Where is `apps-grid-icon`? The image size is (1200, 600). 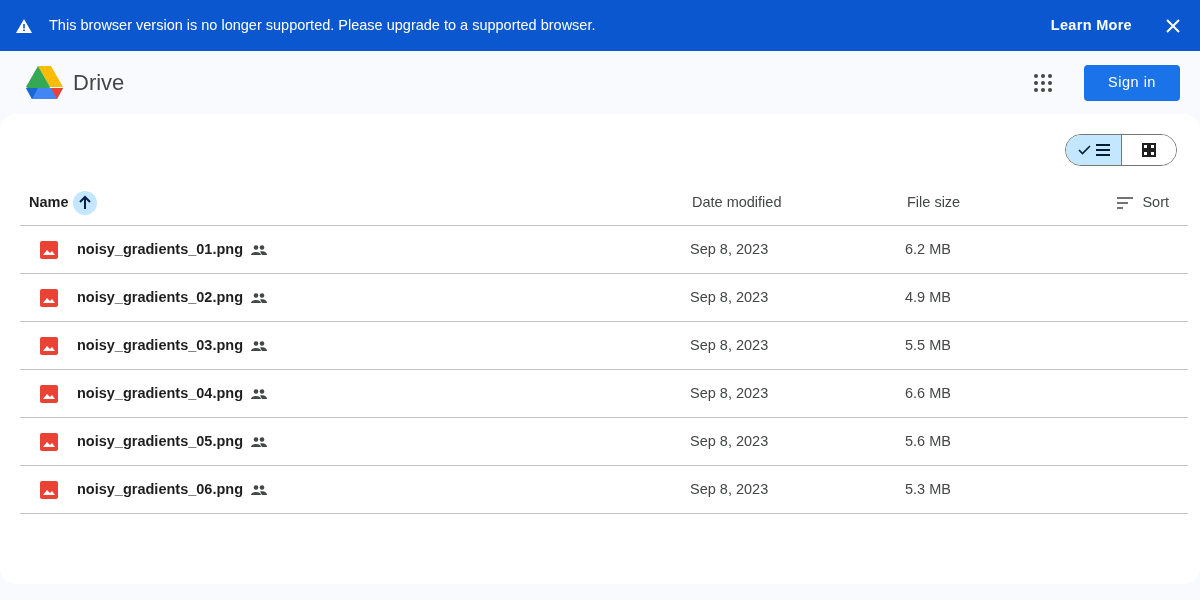 apps-grid-icon is located at coordinates (1043, 82).